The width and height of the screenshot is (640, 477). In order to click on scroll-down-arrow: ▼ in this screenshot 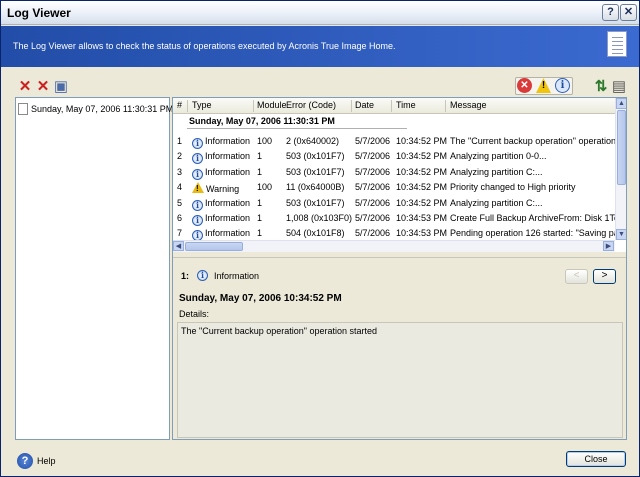, I will do `click(621, 234)`.